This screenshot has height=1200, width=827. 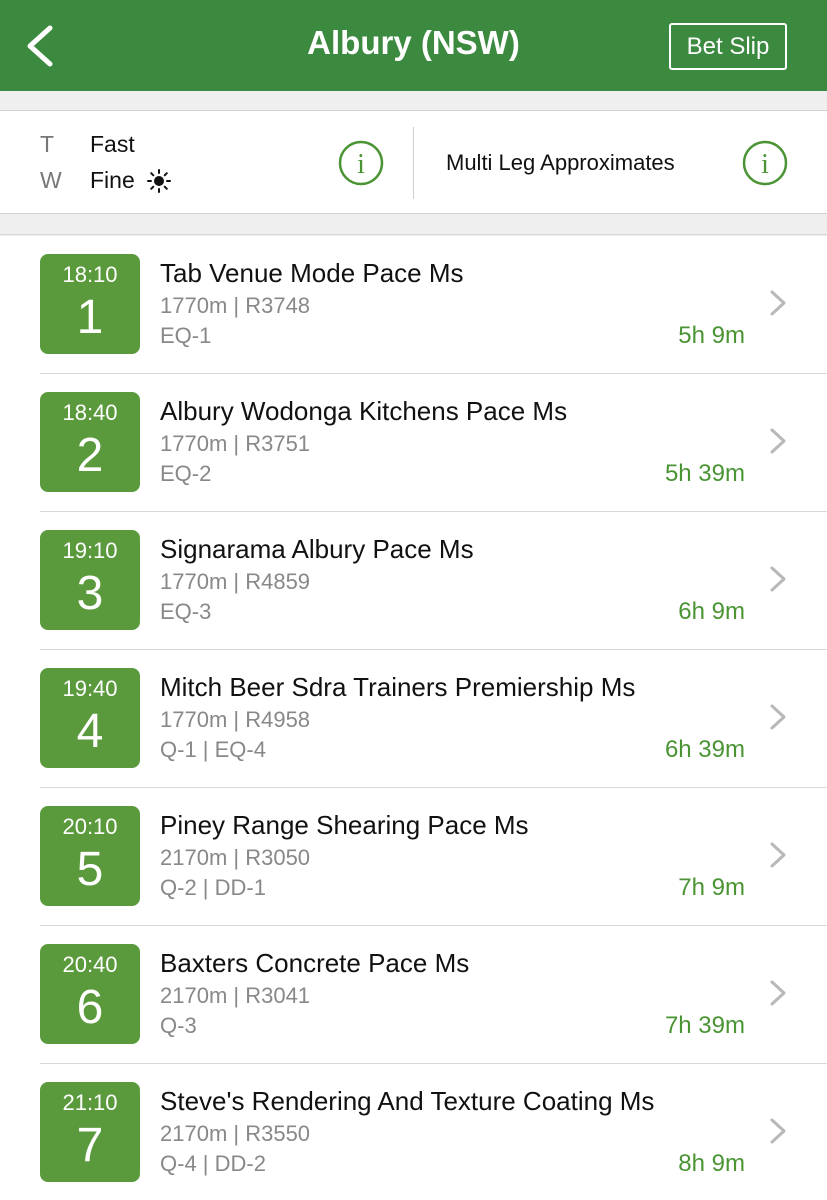 I want to click on race-start-time: 19:40, so click(x=90, y=688).